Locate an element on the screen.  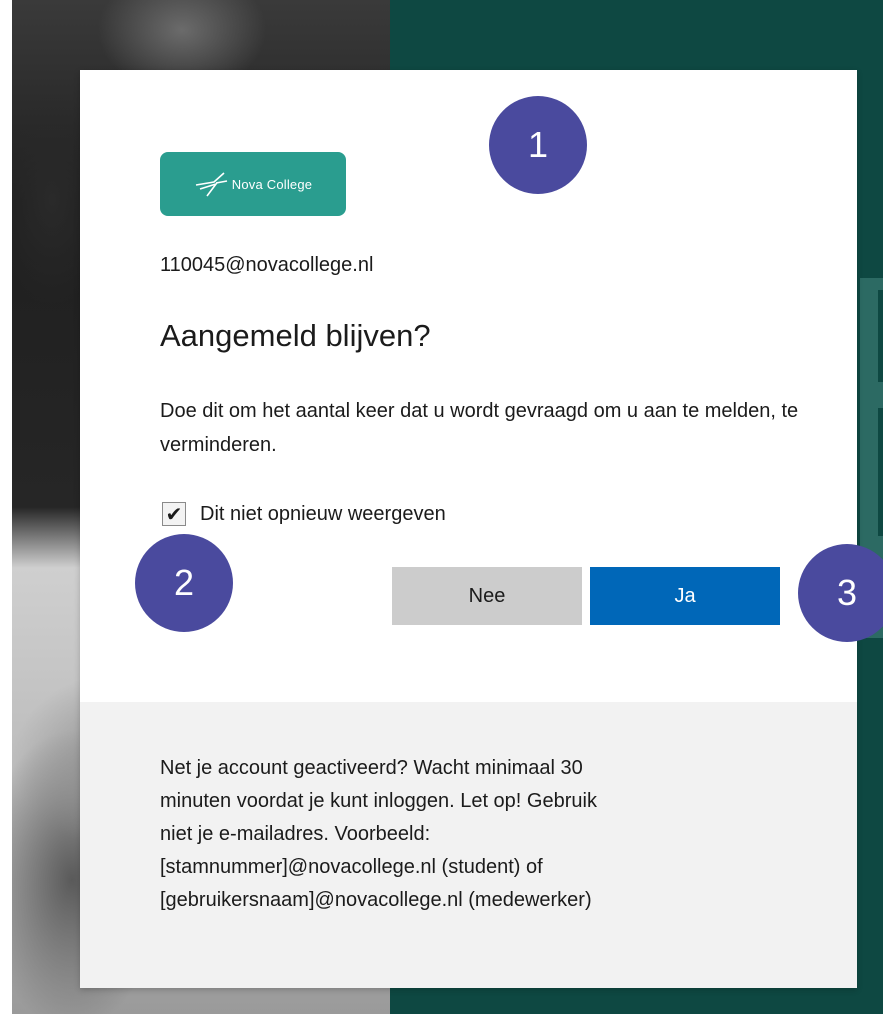
annotation-marker-2: 2 is located at coordinates (184, 583).